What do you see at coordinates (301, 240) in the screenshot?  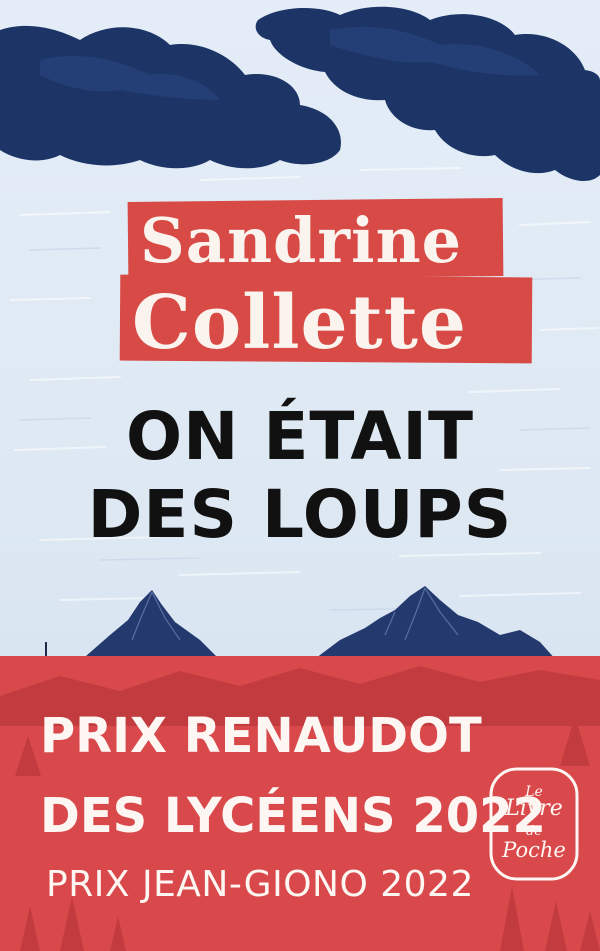 I see `author-first-name: Sandrine` at bounding box center [301, 240].